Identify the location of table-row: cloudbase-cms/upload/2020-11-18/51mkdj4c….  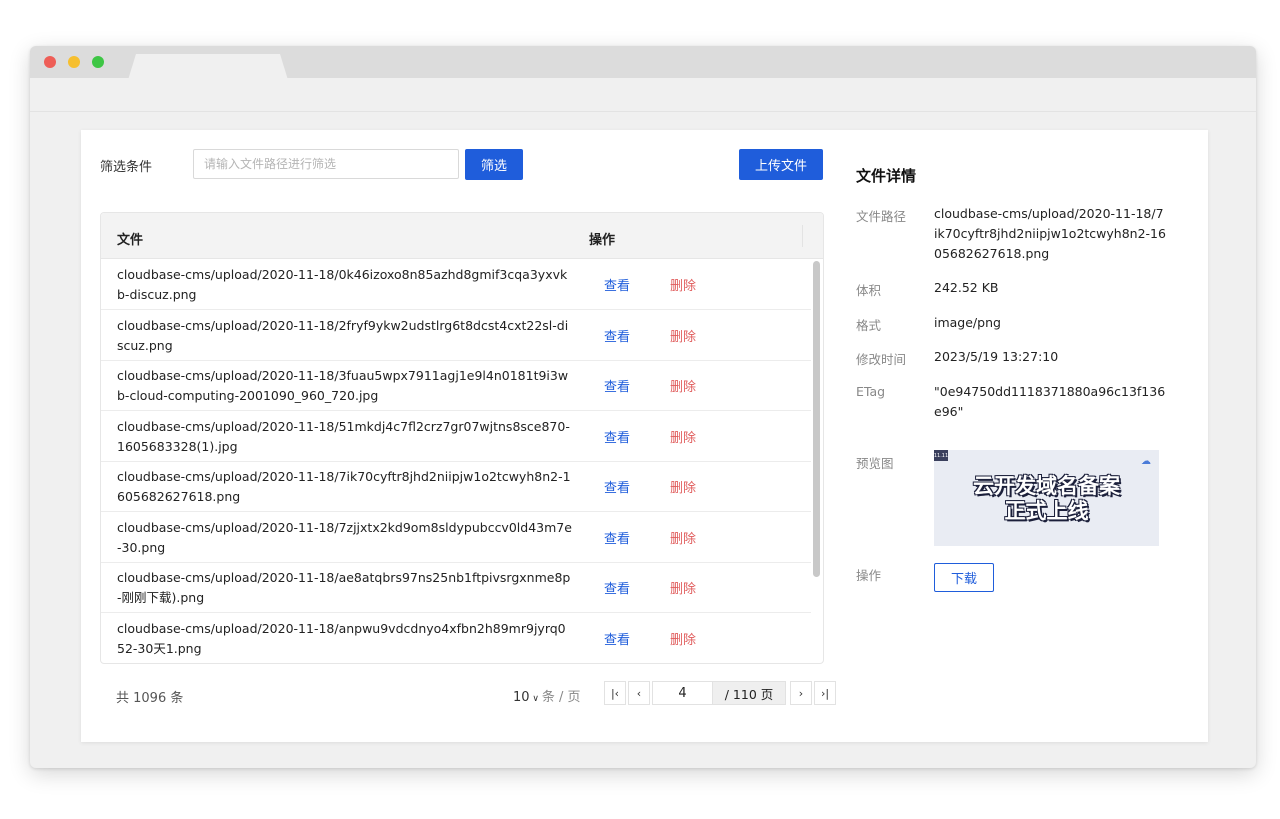
(456, 436).